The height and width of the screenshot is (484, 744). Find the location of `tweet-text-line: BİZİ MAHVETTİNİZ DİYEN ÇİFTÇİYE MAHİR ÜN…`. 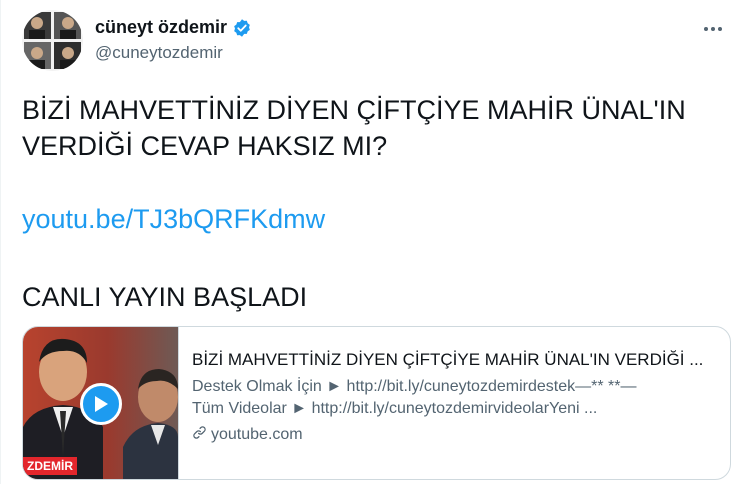

tweet-text-line: BİZİ MAHVETTİNİZ DİYEN ÇİFTÇİYE MAHİR ÜN… is located at coordinates (354, 110).